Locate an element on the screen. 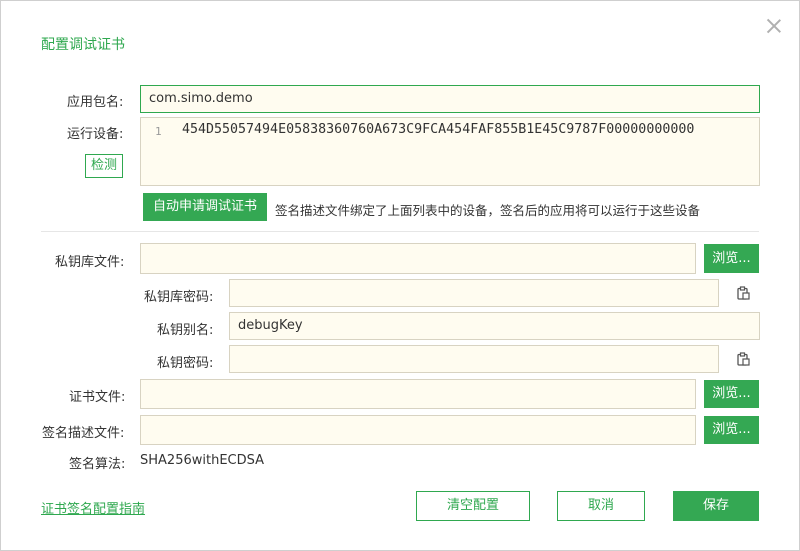  save-button: 保存 is located at coordinates (716, 506).